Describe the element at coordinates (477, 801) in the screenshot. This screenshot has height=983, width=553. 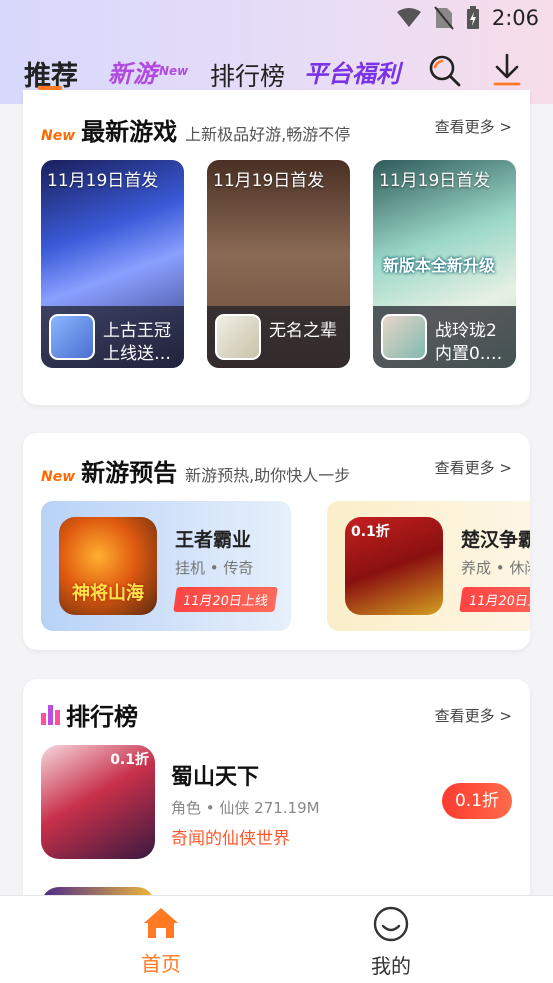
I see `discount-button: 0.1折` at that location.